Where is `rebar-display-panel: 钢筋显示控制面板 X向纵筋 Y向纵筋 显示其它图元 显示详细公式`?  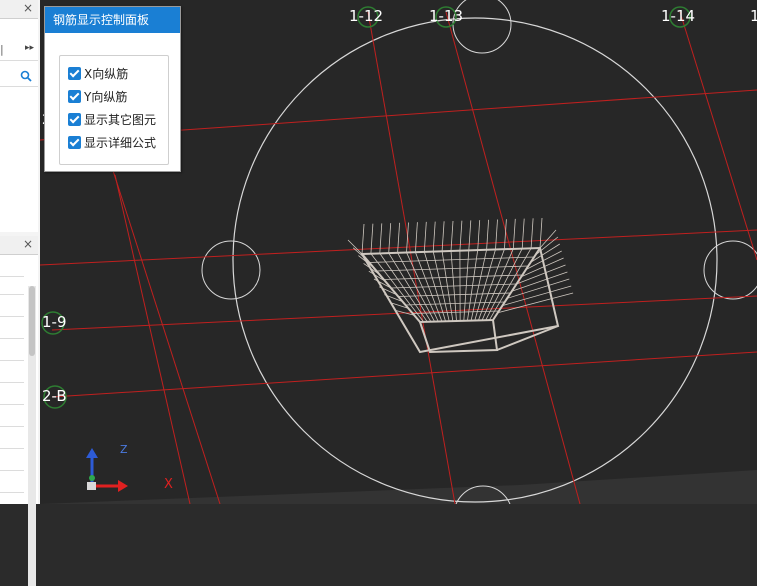 rebar-display-panel: 钢筋显示控制面板 X向纵筋 Y向纵筋 显示其它图元 显示详细公式 is located at coordinates (112, 89).